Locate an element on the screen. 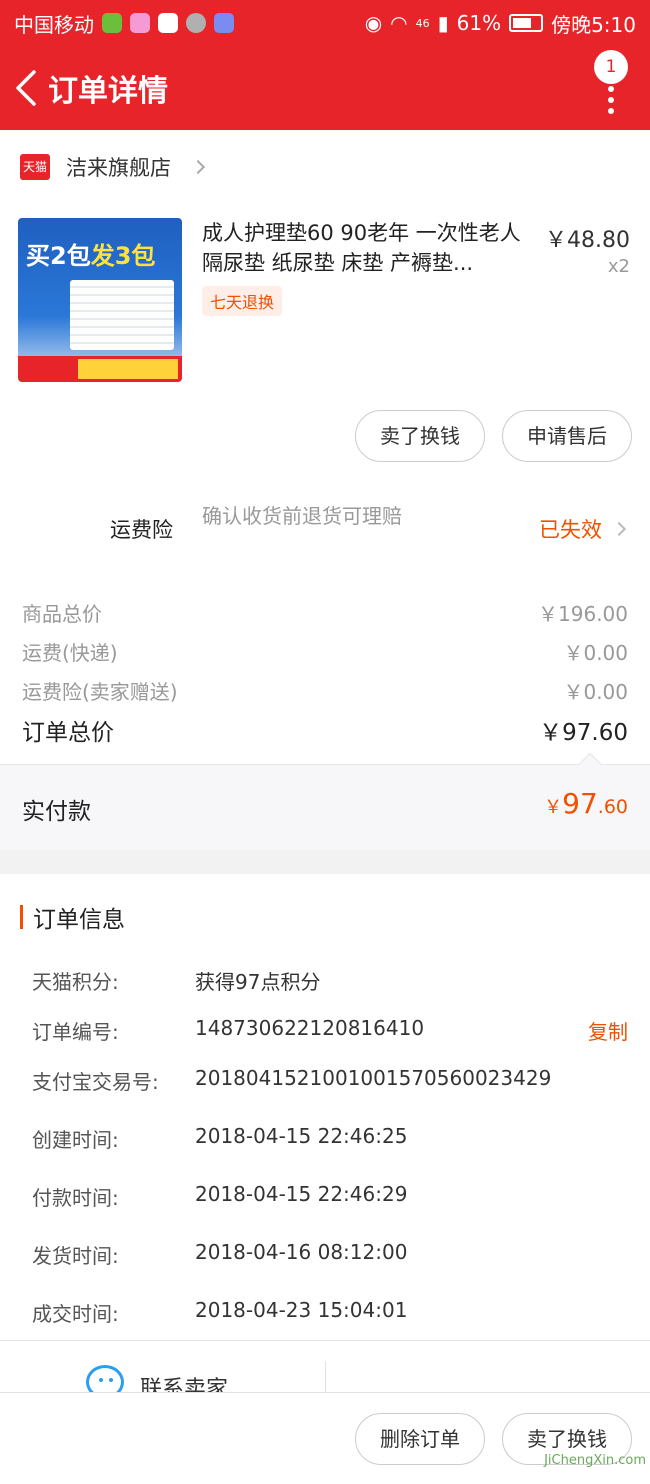  summary-label: 运费险(卖家赠送) is located at coordinates (100, 692).